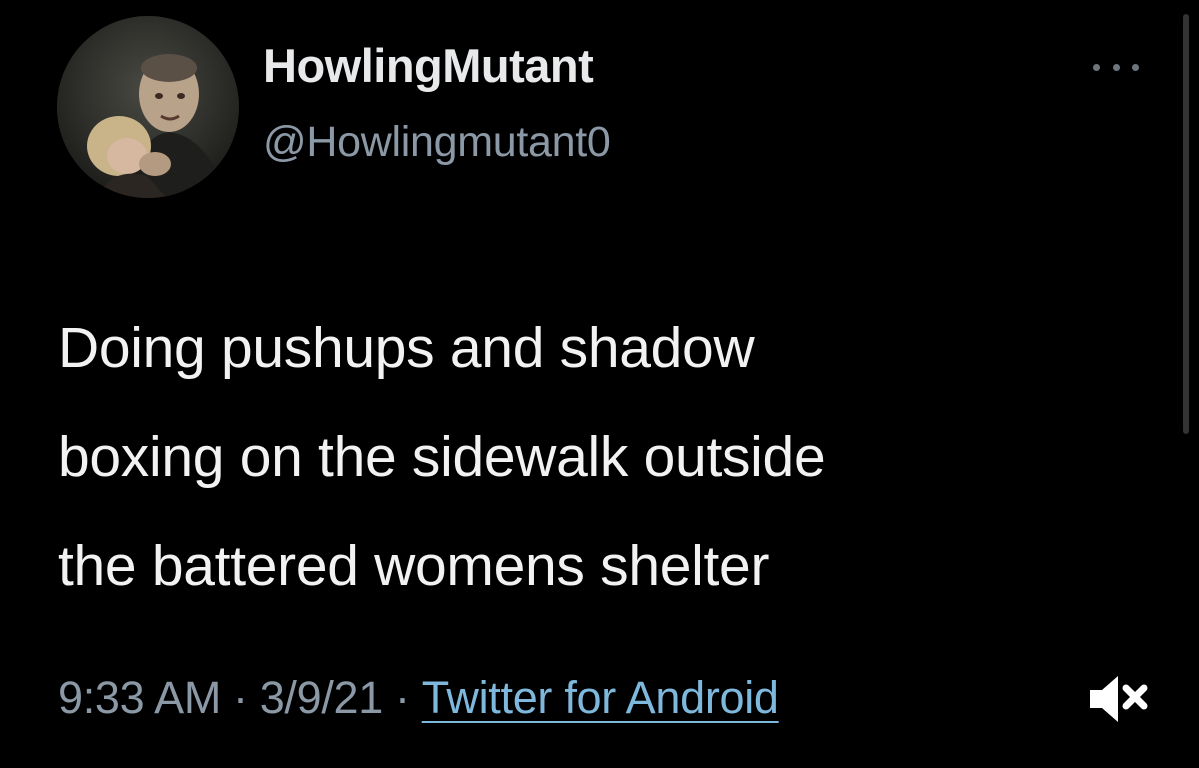 Image resolution: width=1199 pixels, height=768 pixels. Describe the element at coordinates (1116, 67) in the screenshot. I see `more-options-icon` at that location.